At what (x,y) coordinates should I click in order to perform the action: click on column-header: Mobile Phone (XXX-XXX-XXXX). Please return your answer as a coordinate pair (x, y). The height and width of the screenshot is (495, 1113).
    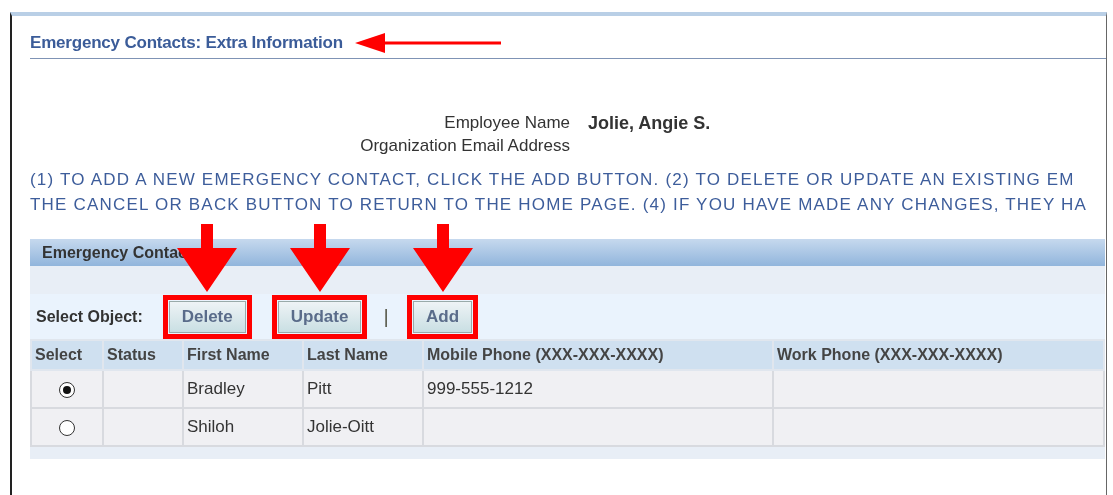
    Looking at the image, I should click on (598, 355).